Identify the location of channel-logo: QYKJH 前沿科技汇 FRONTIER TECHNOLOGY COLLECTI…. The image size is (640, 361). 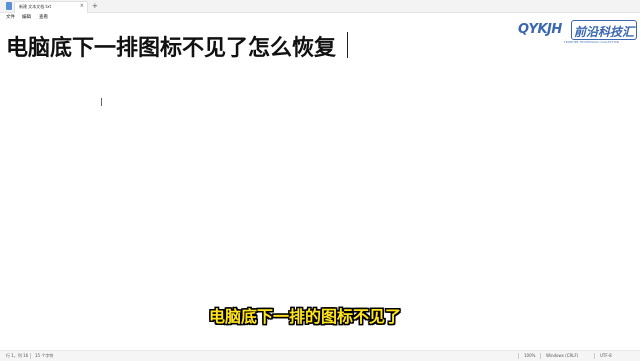
(578, 33).